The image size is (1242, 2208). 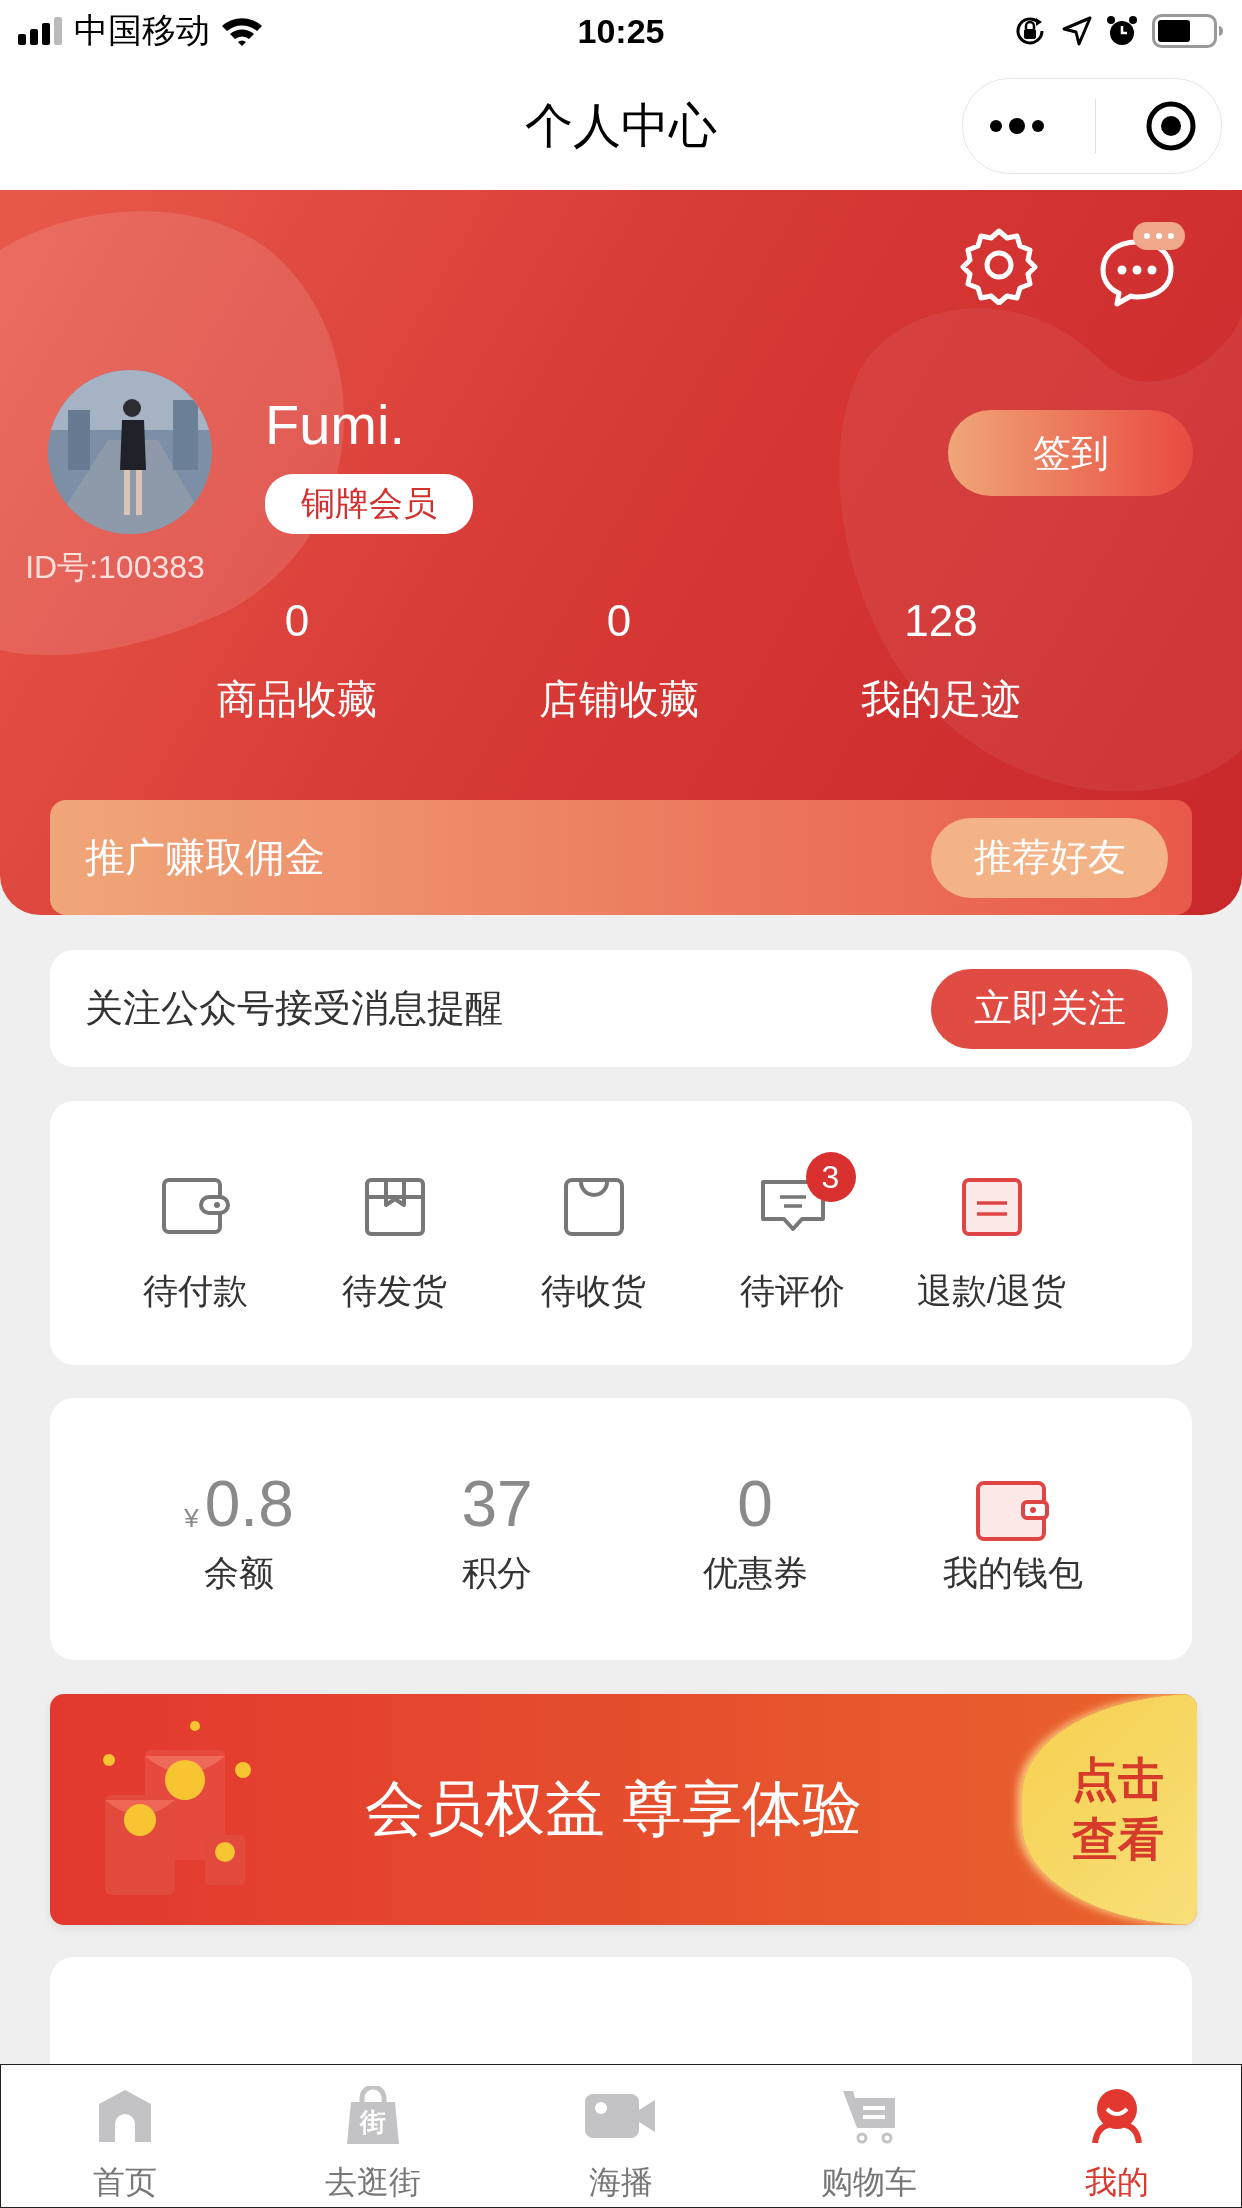 I want to click on settings-icon, so click(x=999, y=265).